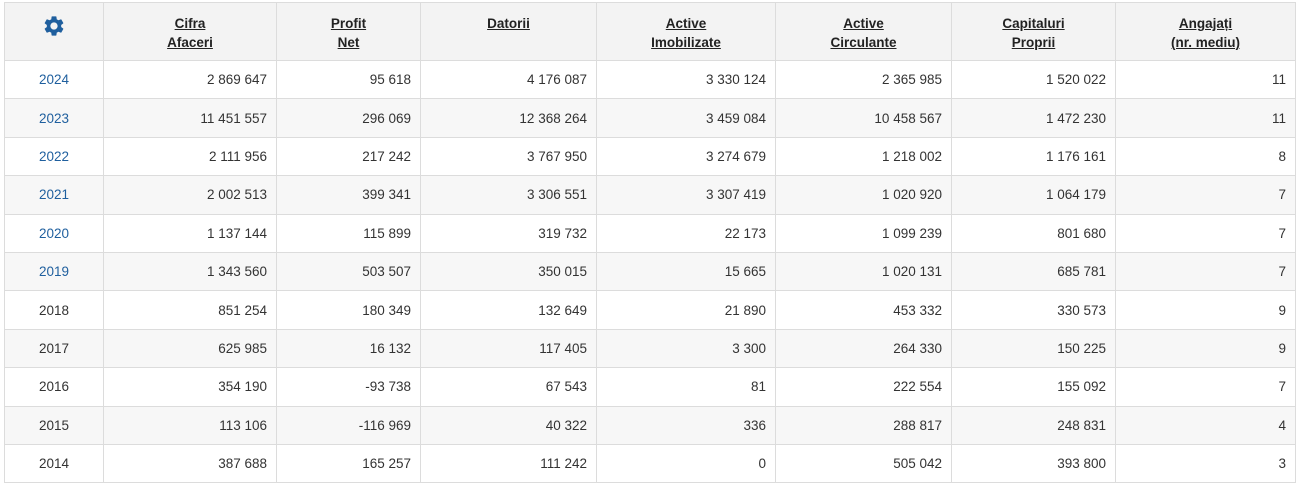 This screenshot has height=487, width=1296. What do you see at coordinates (348, 463) in the screenshot?
I see `table-cell: 165 257` at bounding box center [348, 463].